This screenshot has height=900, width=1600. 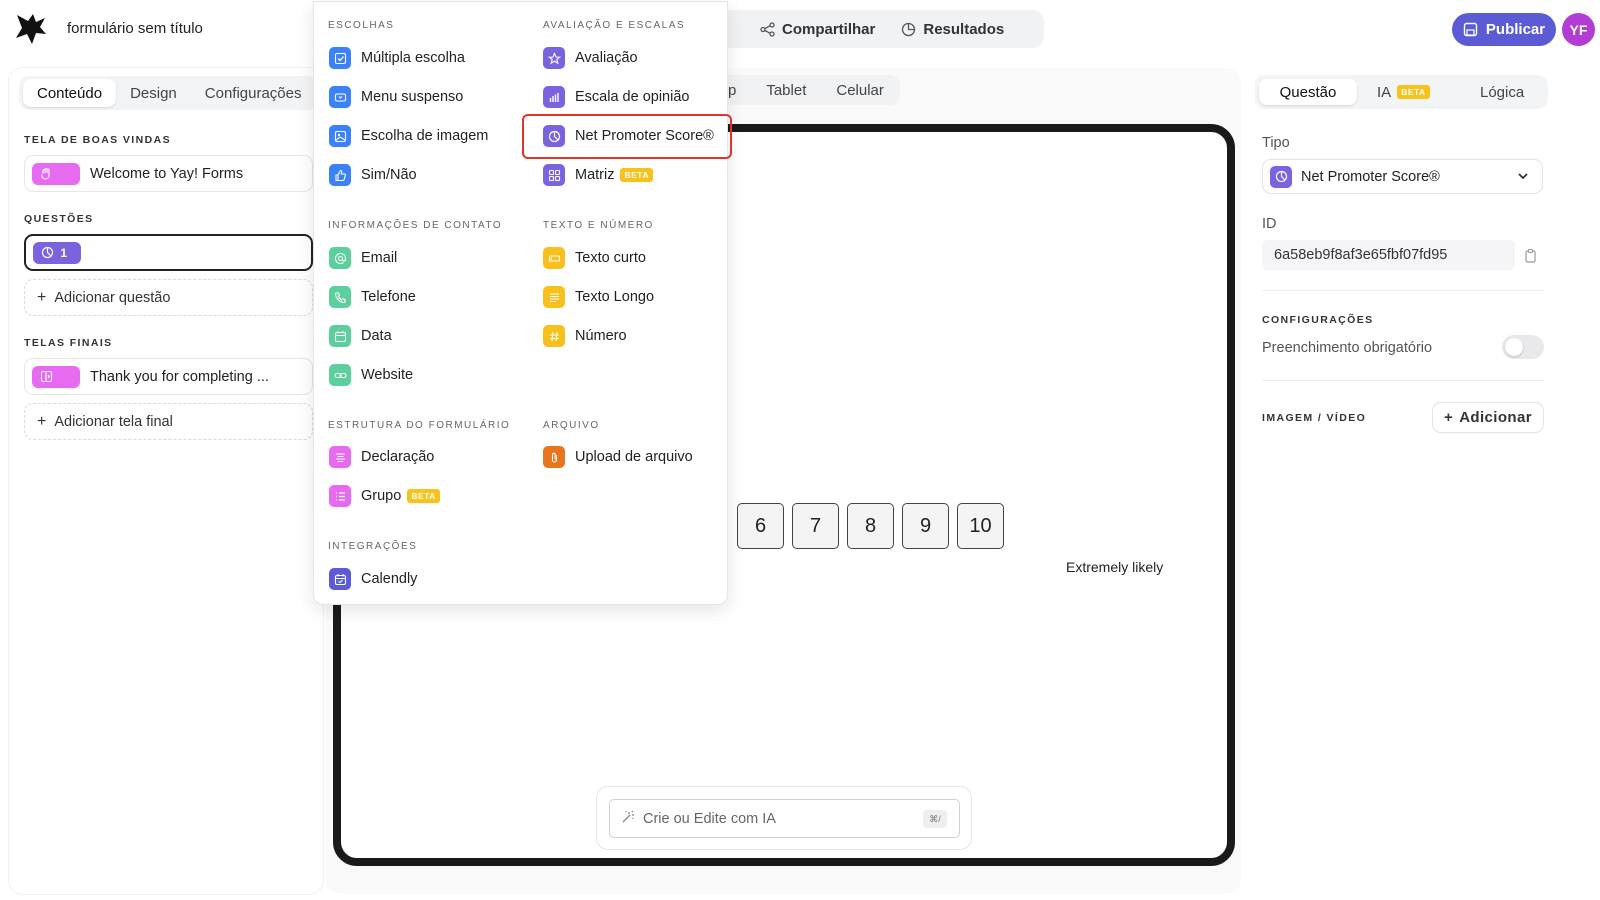 I want to click on nps-option-6: 6, so click(x=760, y=526).